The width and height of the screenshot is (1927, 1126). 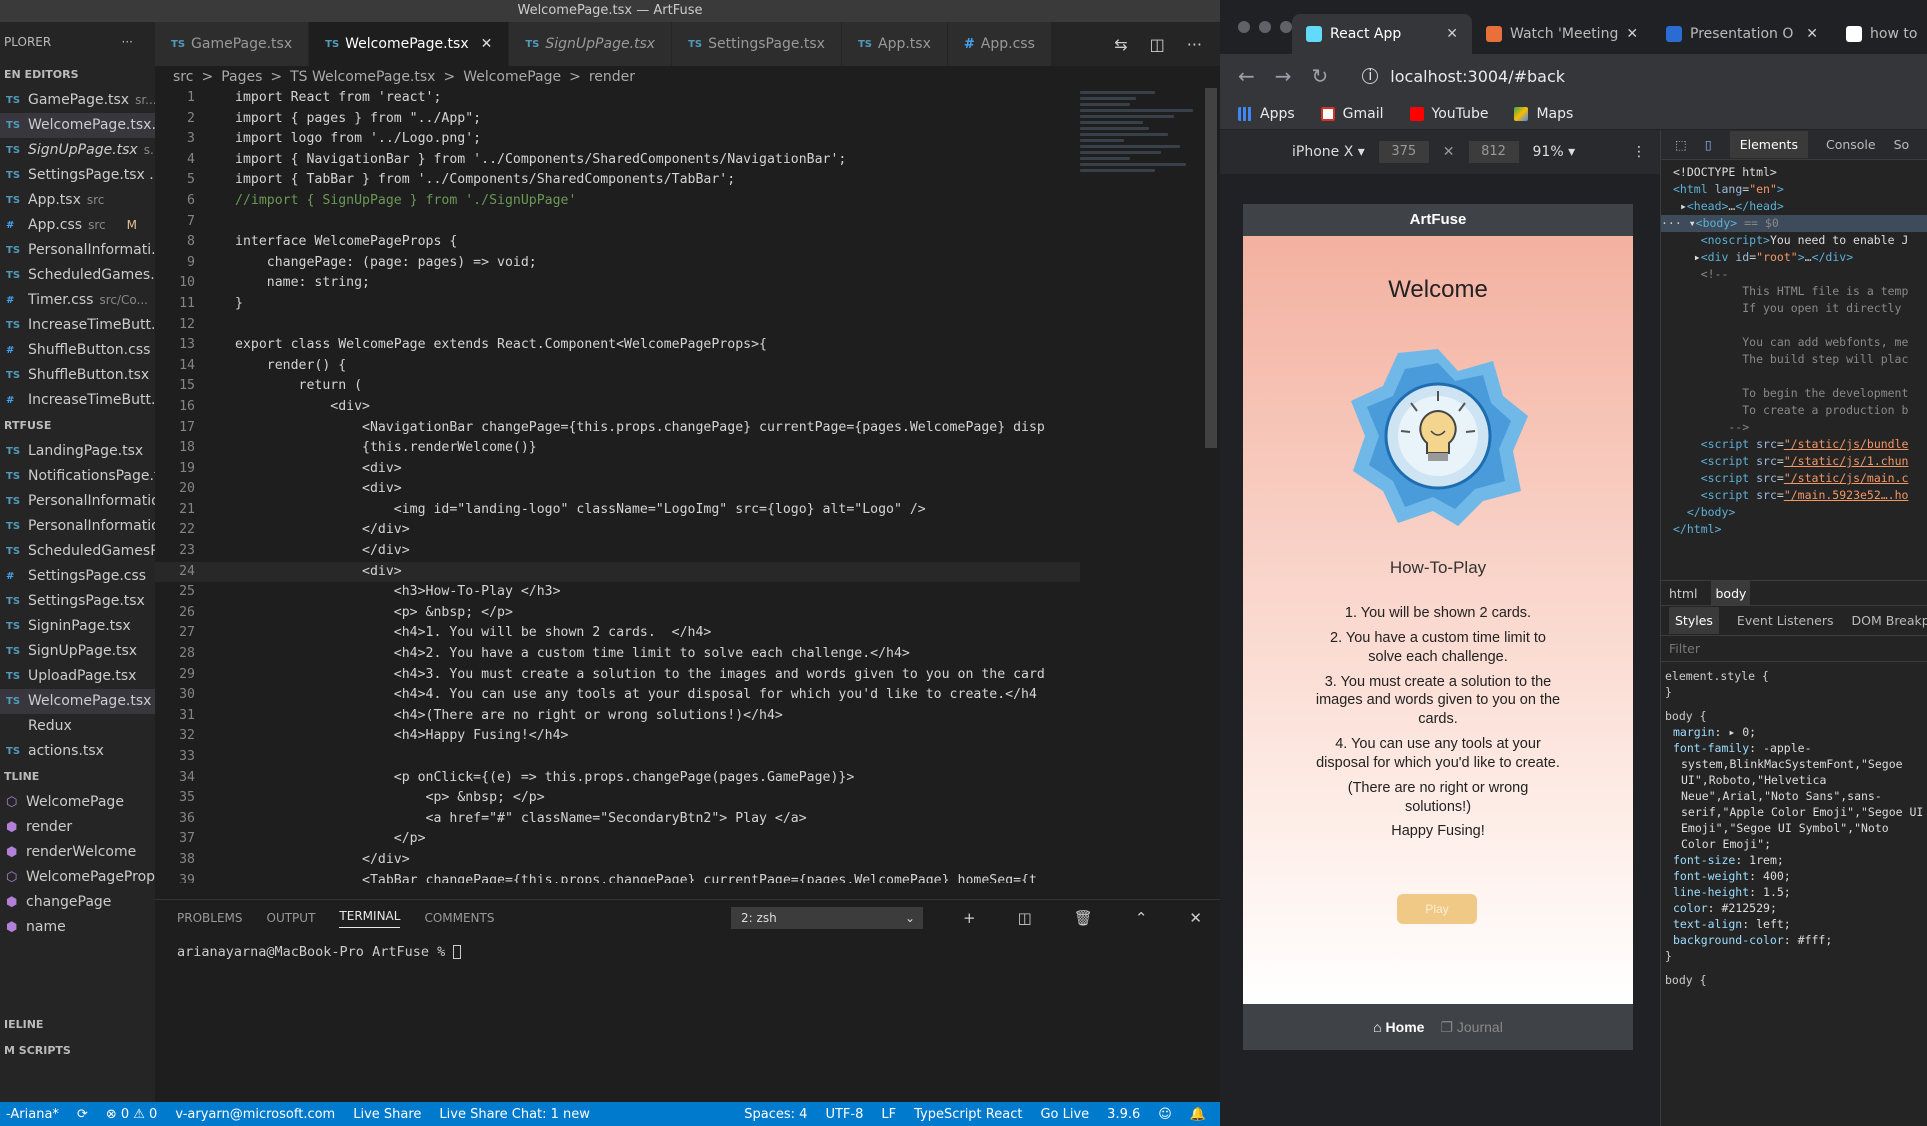 What do you see at coordinates (183, 77) in the screenshot?
I see `breadcrumb-item: src` at bounding box center [183, 77].